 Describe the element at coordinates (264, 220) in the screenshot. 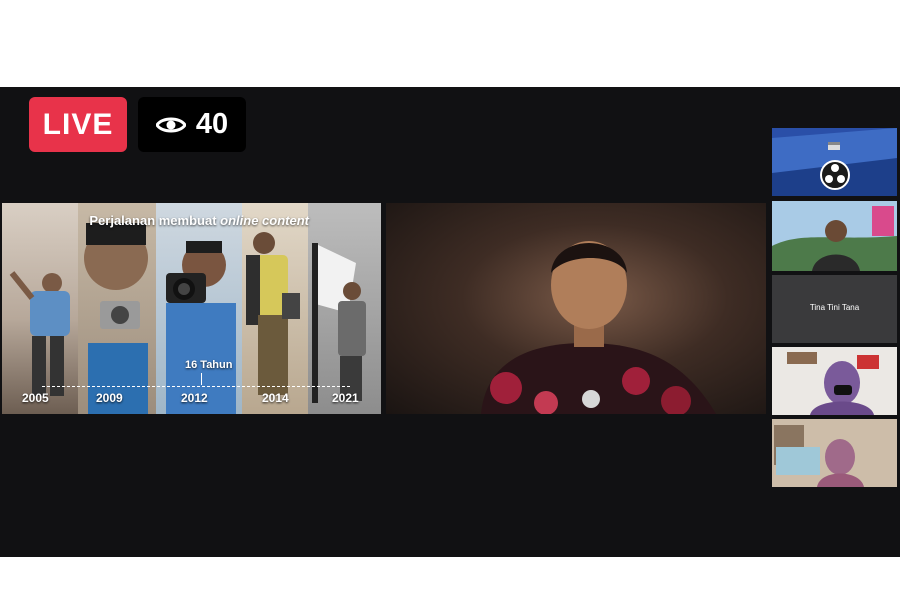

I see `share-title-italic: online content` at that location.